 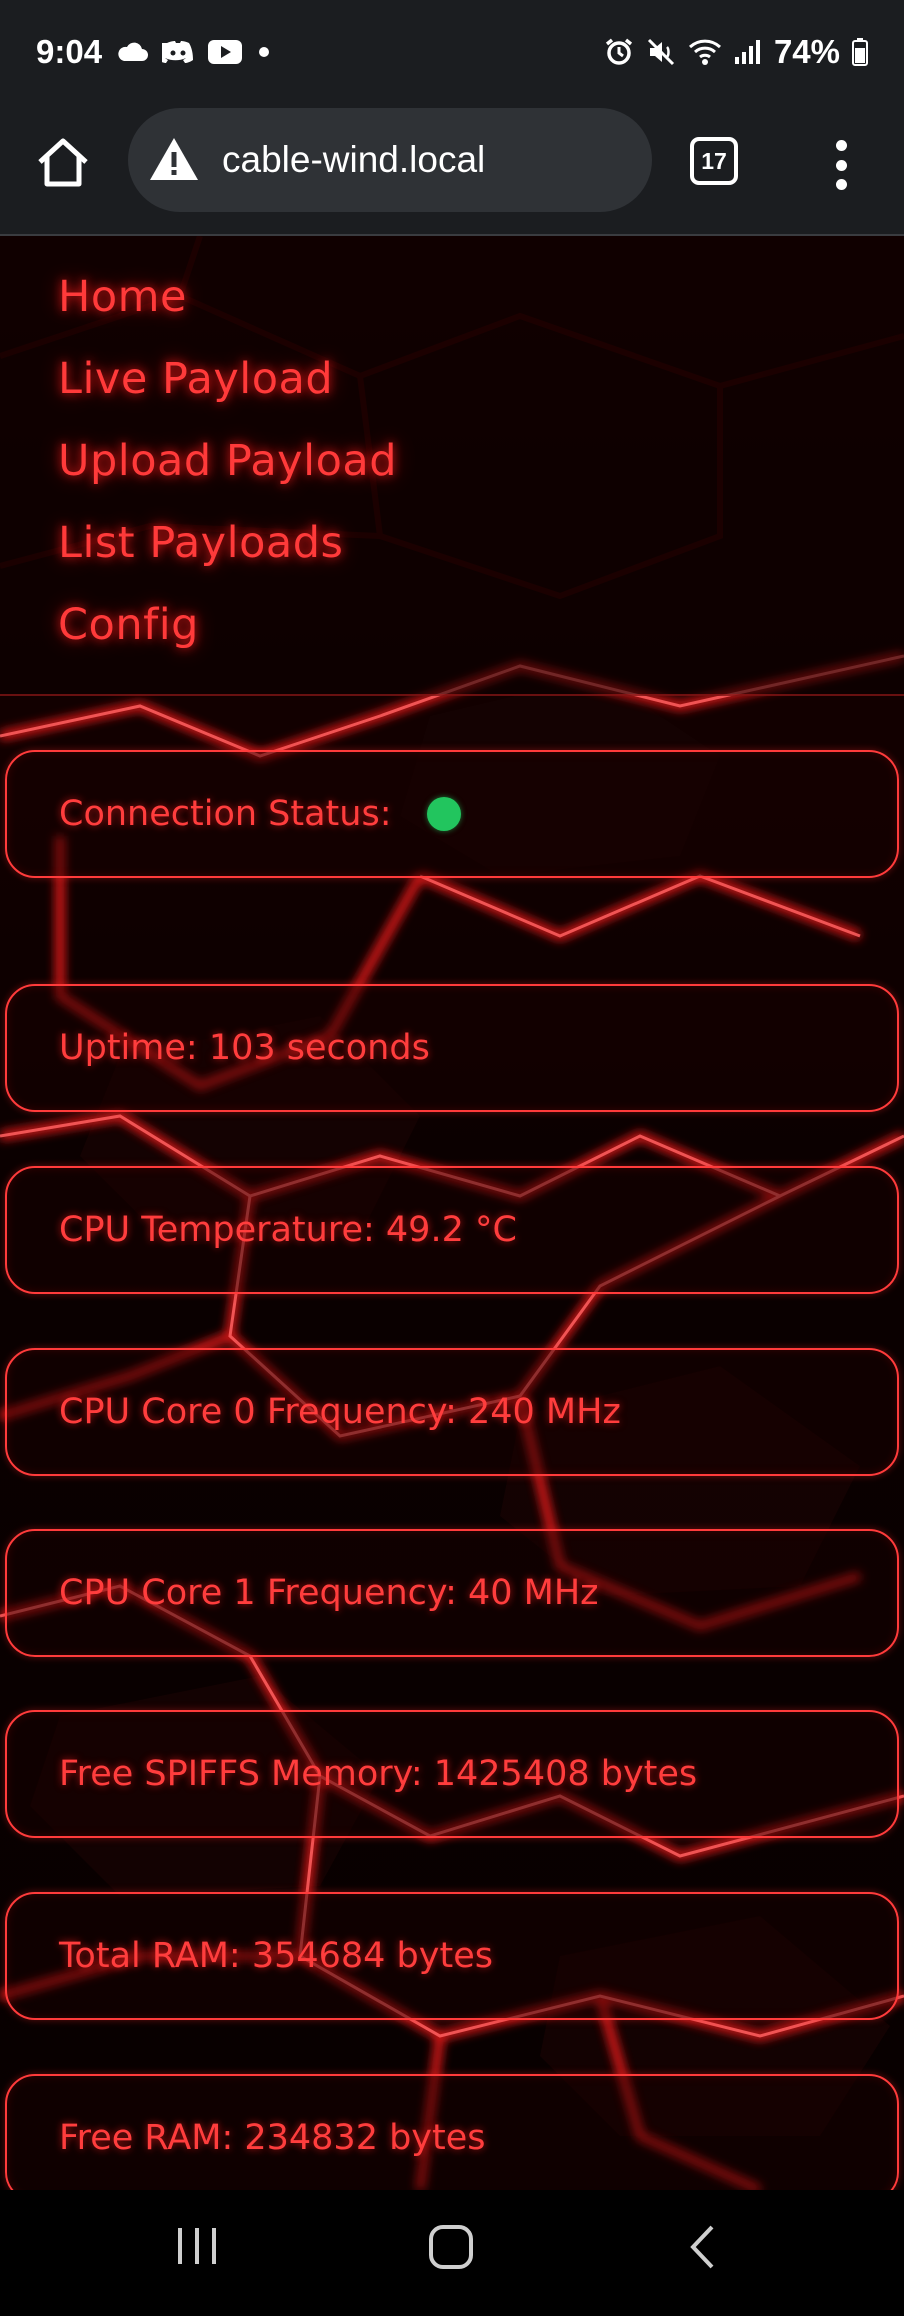 I want to click on cpu-core1-frequency-text: CPU Core 1 Frequency: 40 MHz, so click(x=329, y=1593).